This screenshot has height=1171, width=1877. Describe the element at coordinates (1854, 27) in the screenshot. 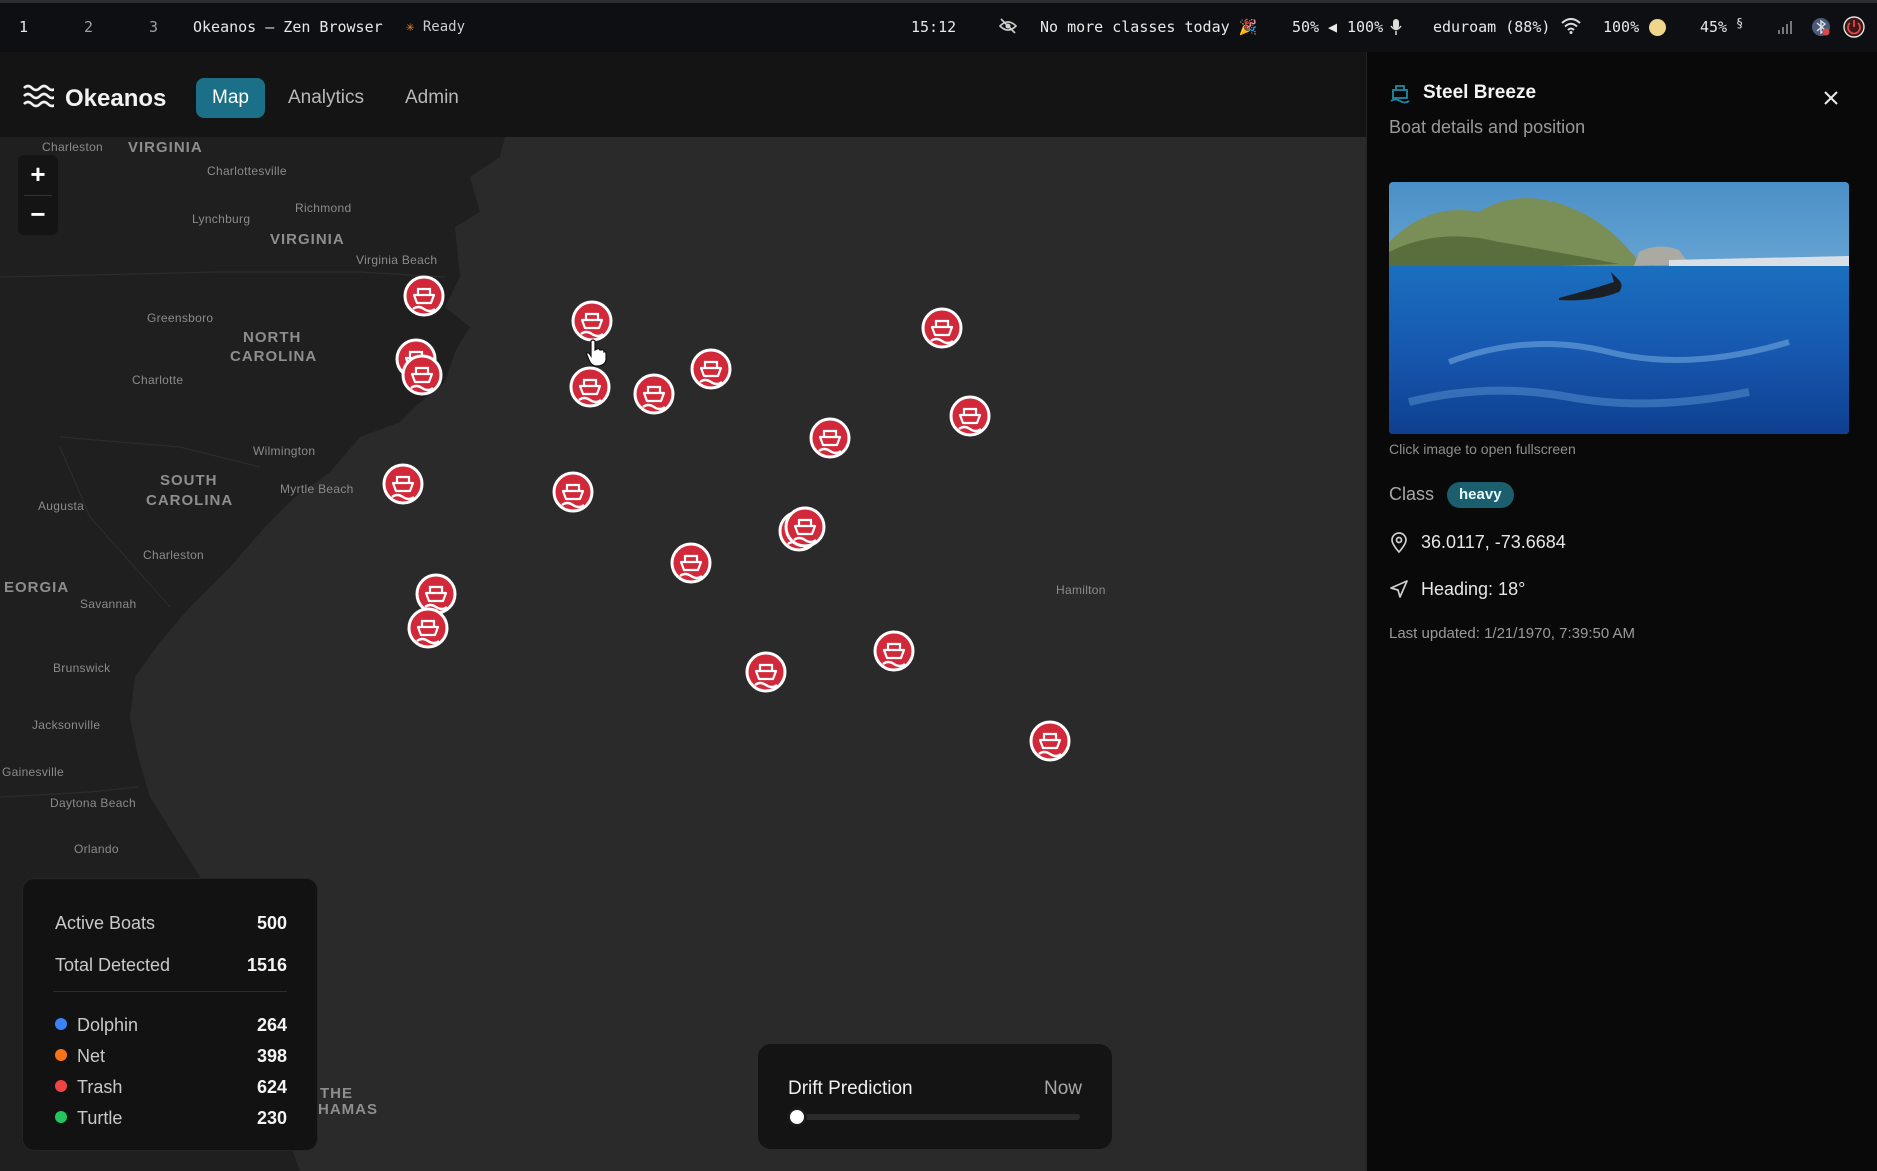

I see `power-icon` at that location.